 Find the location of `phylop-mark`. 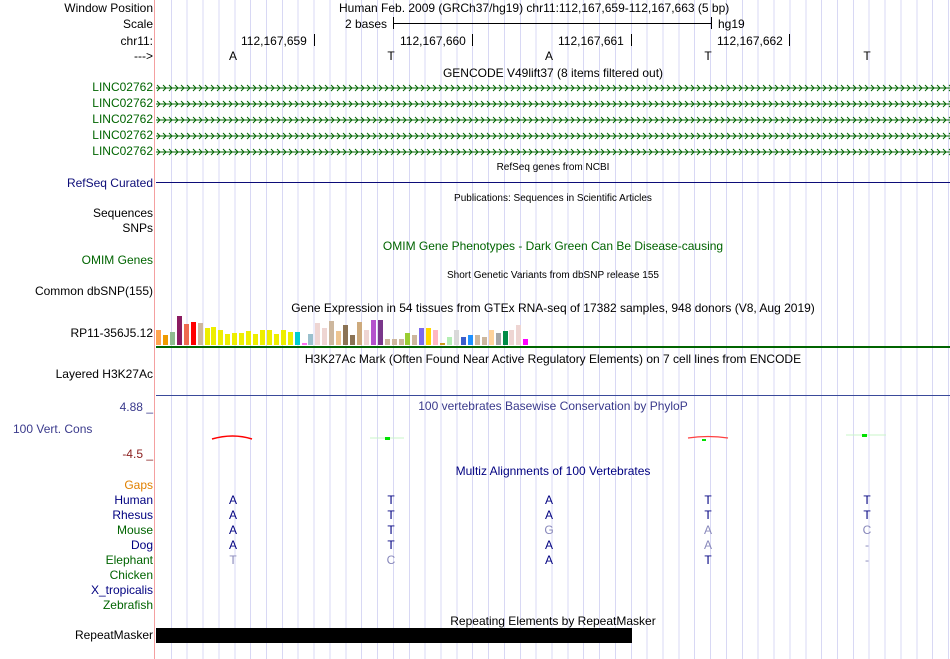

phylop-mark is located at coordinates (708, 437).